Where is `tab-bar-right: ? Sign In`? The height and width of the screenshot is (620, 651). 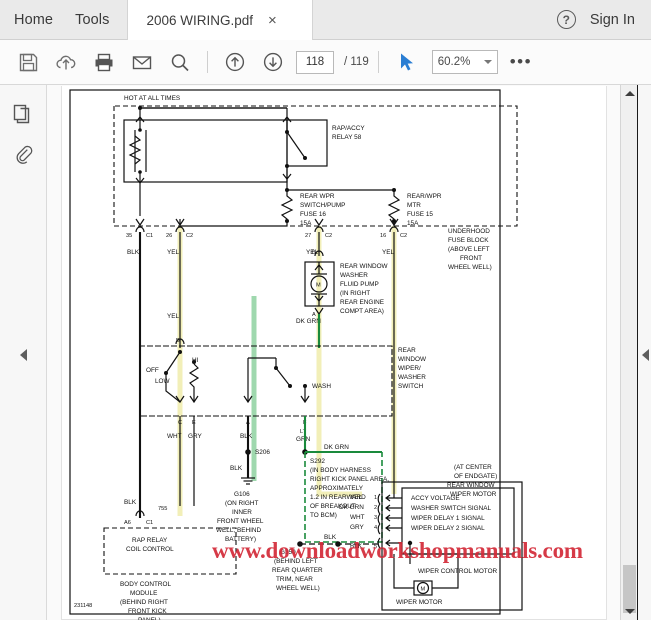 tab-bar-right: ? Sign In is located at coordinates (603, 19).